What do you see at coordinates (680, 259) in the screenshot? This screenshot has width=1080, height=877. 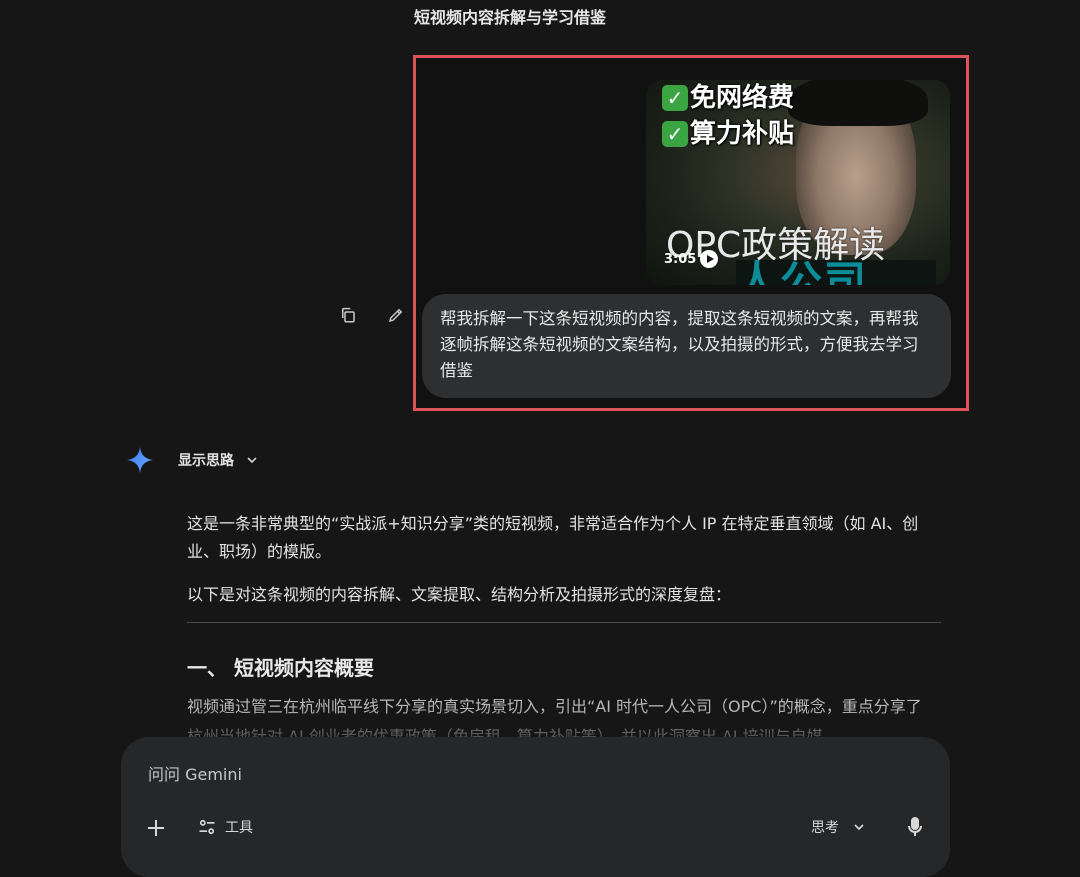 I see `video-duration-text: 3:05` at bounding box center [680, 259].